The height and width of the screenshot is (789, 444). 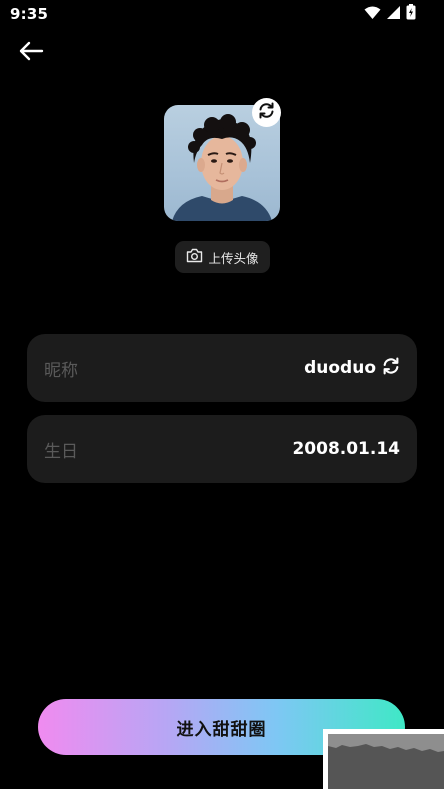 I want to click on pip-preview, so click(x=386, y=761).